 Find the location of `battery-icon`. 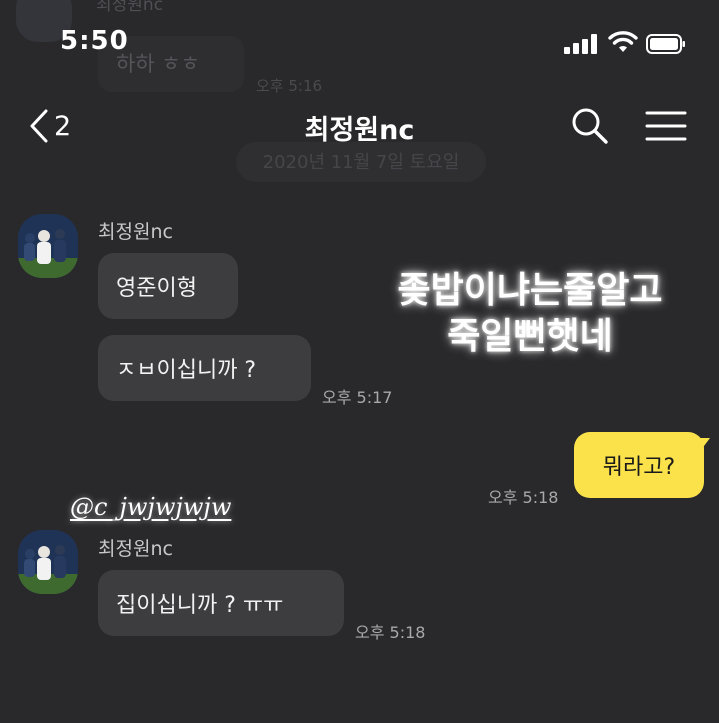

battery-icon is located at coordinates (665, 44).